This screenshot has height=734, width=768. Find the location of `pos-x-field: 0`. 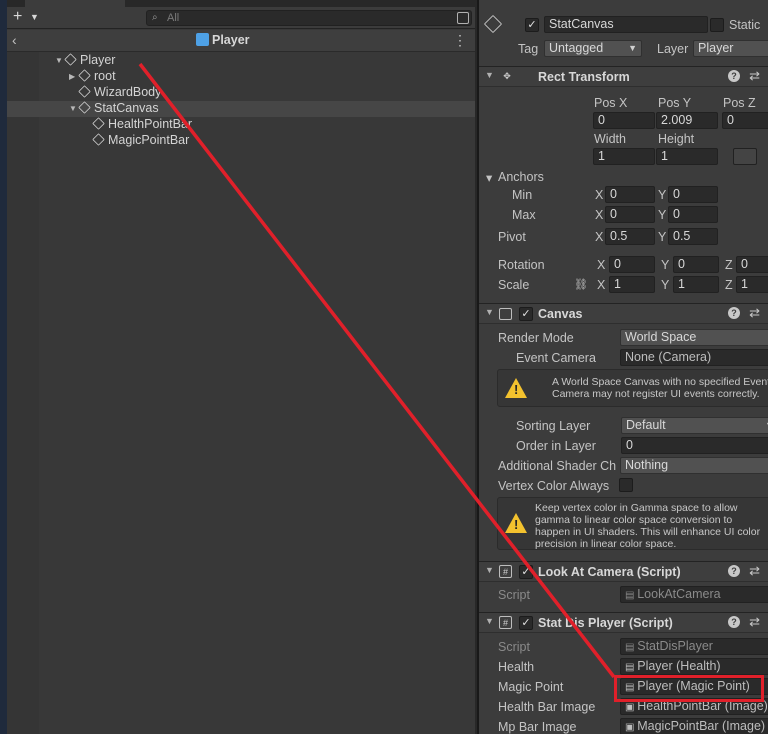

pos-x-field: 0 is located at coordinates (624, 120).